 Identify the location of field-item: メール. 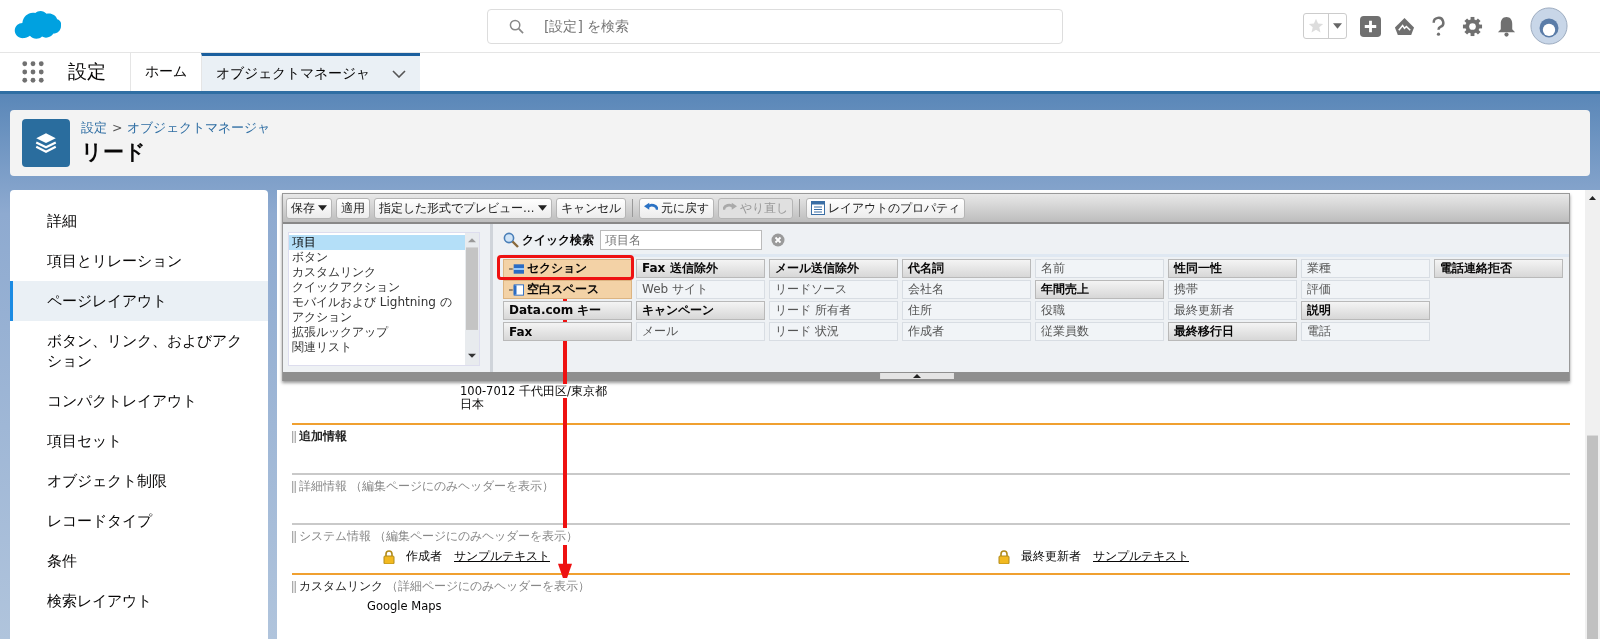
(700, 331).